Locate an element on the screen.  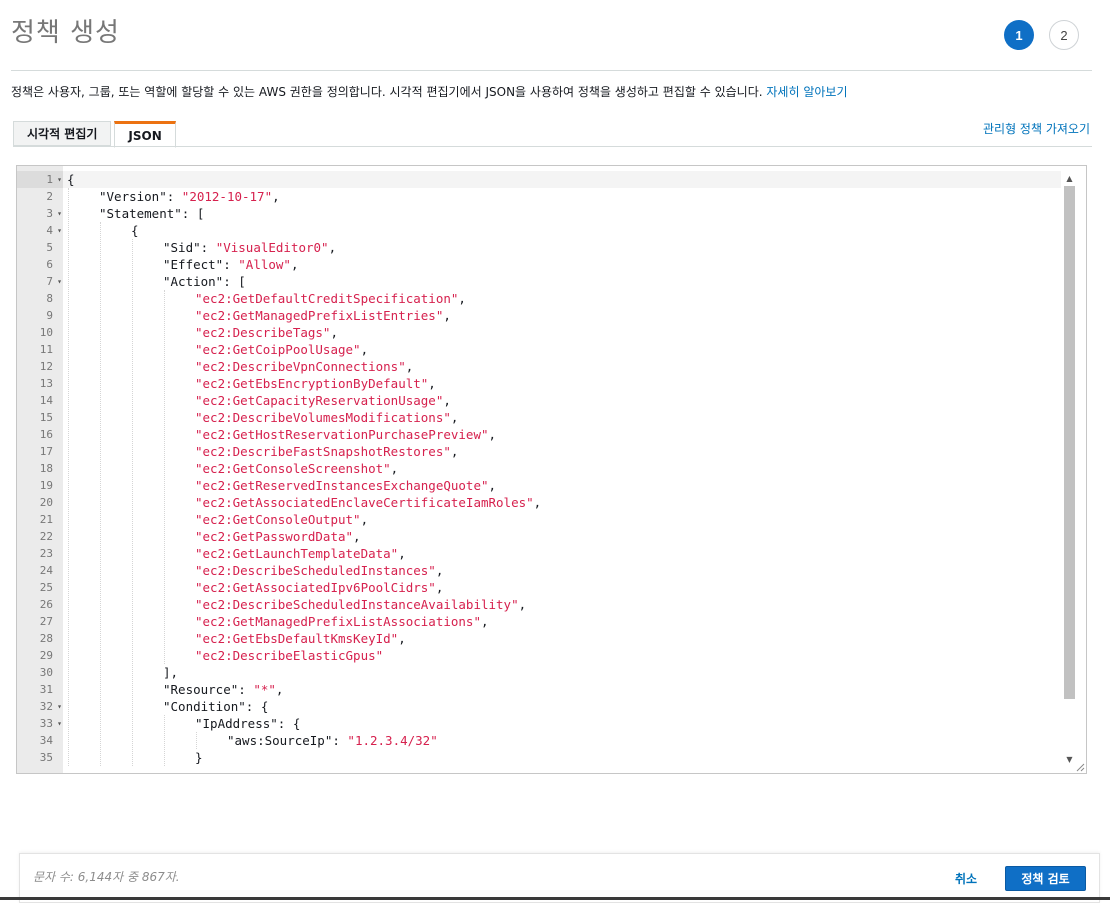
cancel-button: 취소 is located at coordinates (966, 878).